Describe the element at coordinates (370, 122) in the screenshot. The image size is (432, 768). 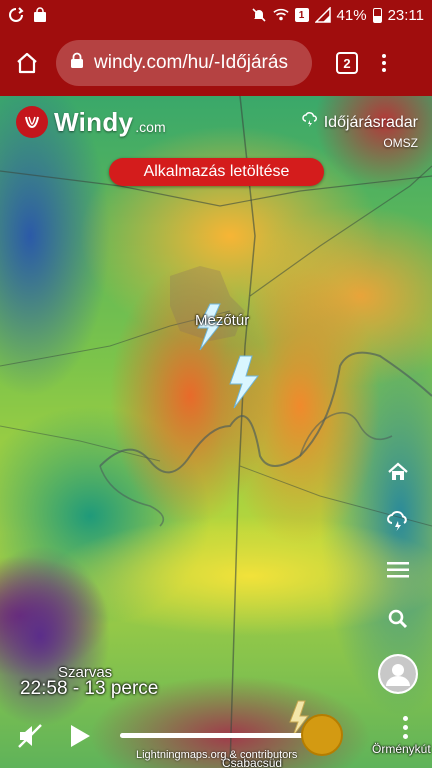
I see `layer-name: Időjárásradar` at that location.